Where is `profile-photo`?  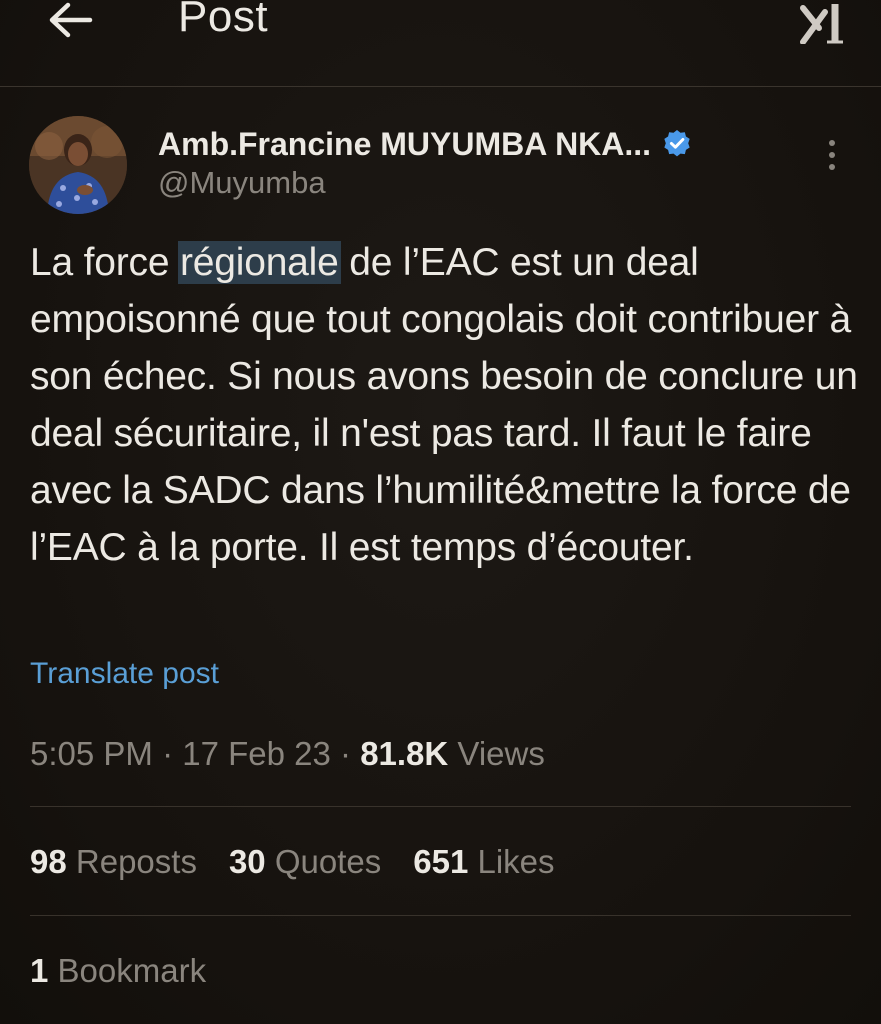
profile-photo is located at coordinates (78, 165).